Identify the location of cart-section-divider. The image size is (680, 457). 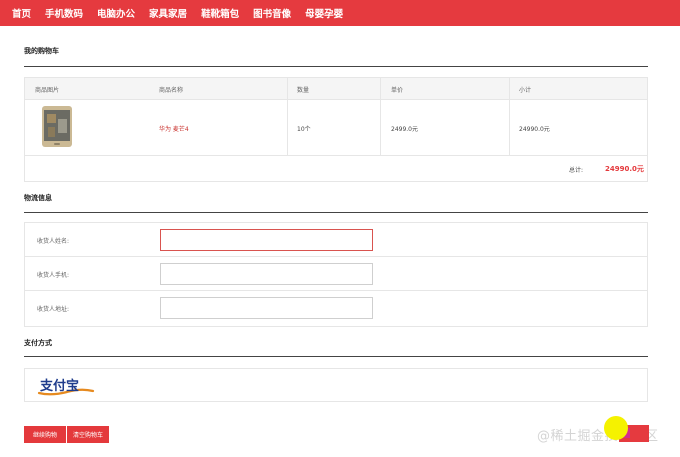
(336, 66).